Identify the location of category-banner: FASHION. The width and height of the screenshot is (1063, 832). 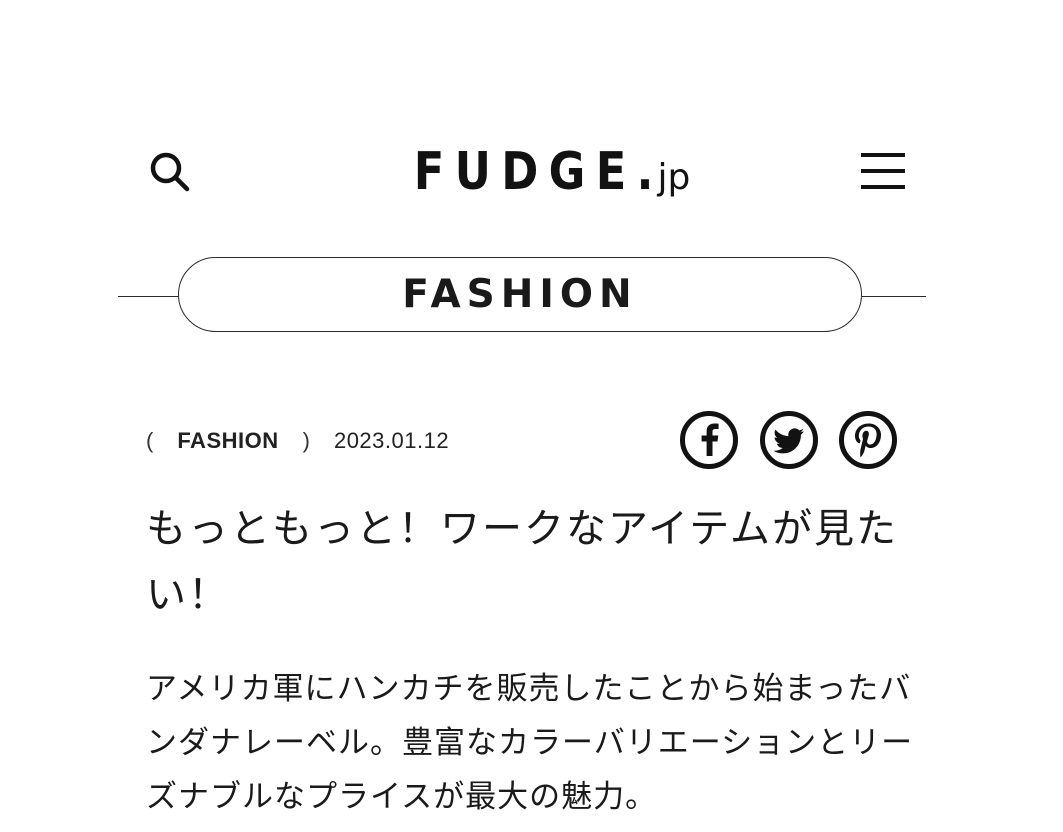
(520, 294).